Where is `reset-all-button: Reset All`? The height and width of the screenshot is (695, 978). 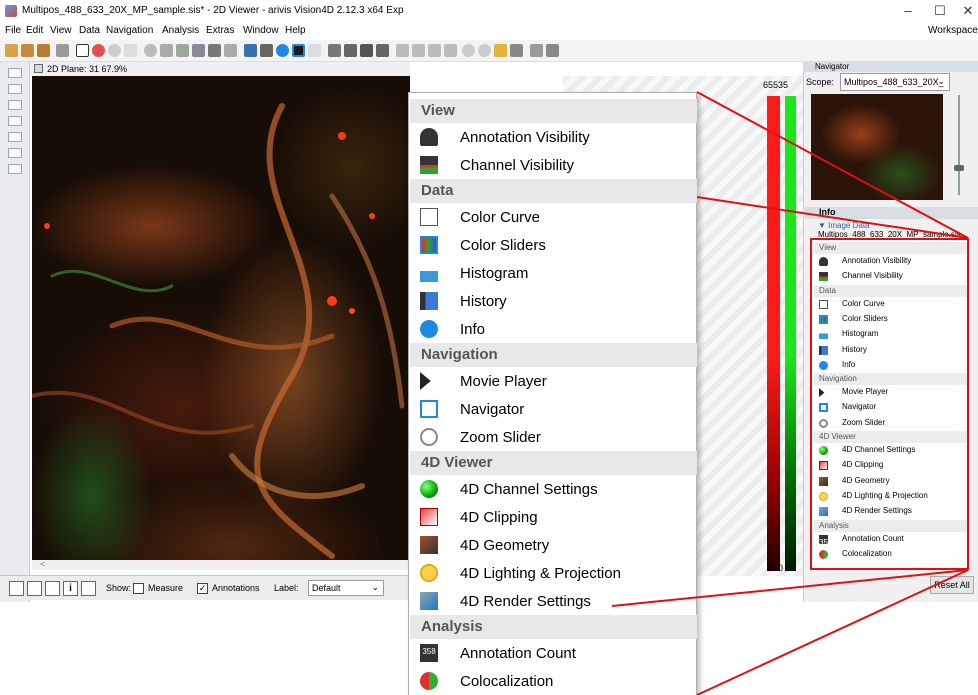 reset-all-button: Reset All is located at coordinates (952, 585).